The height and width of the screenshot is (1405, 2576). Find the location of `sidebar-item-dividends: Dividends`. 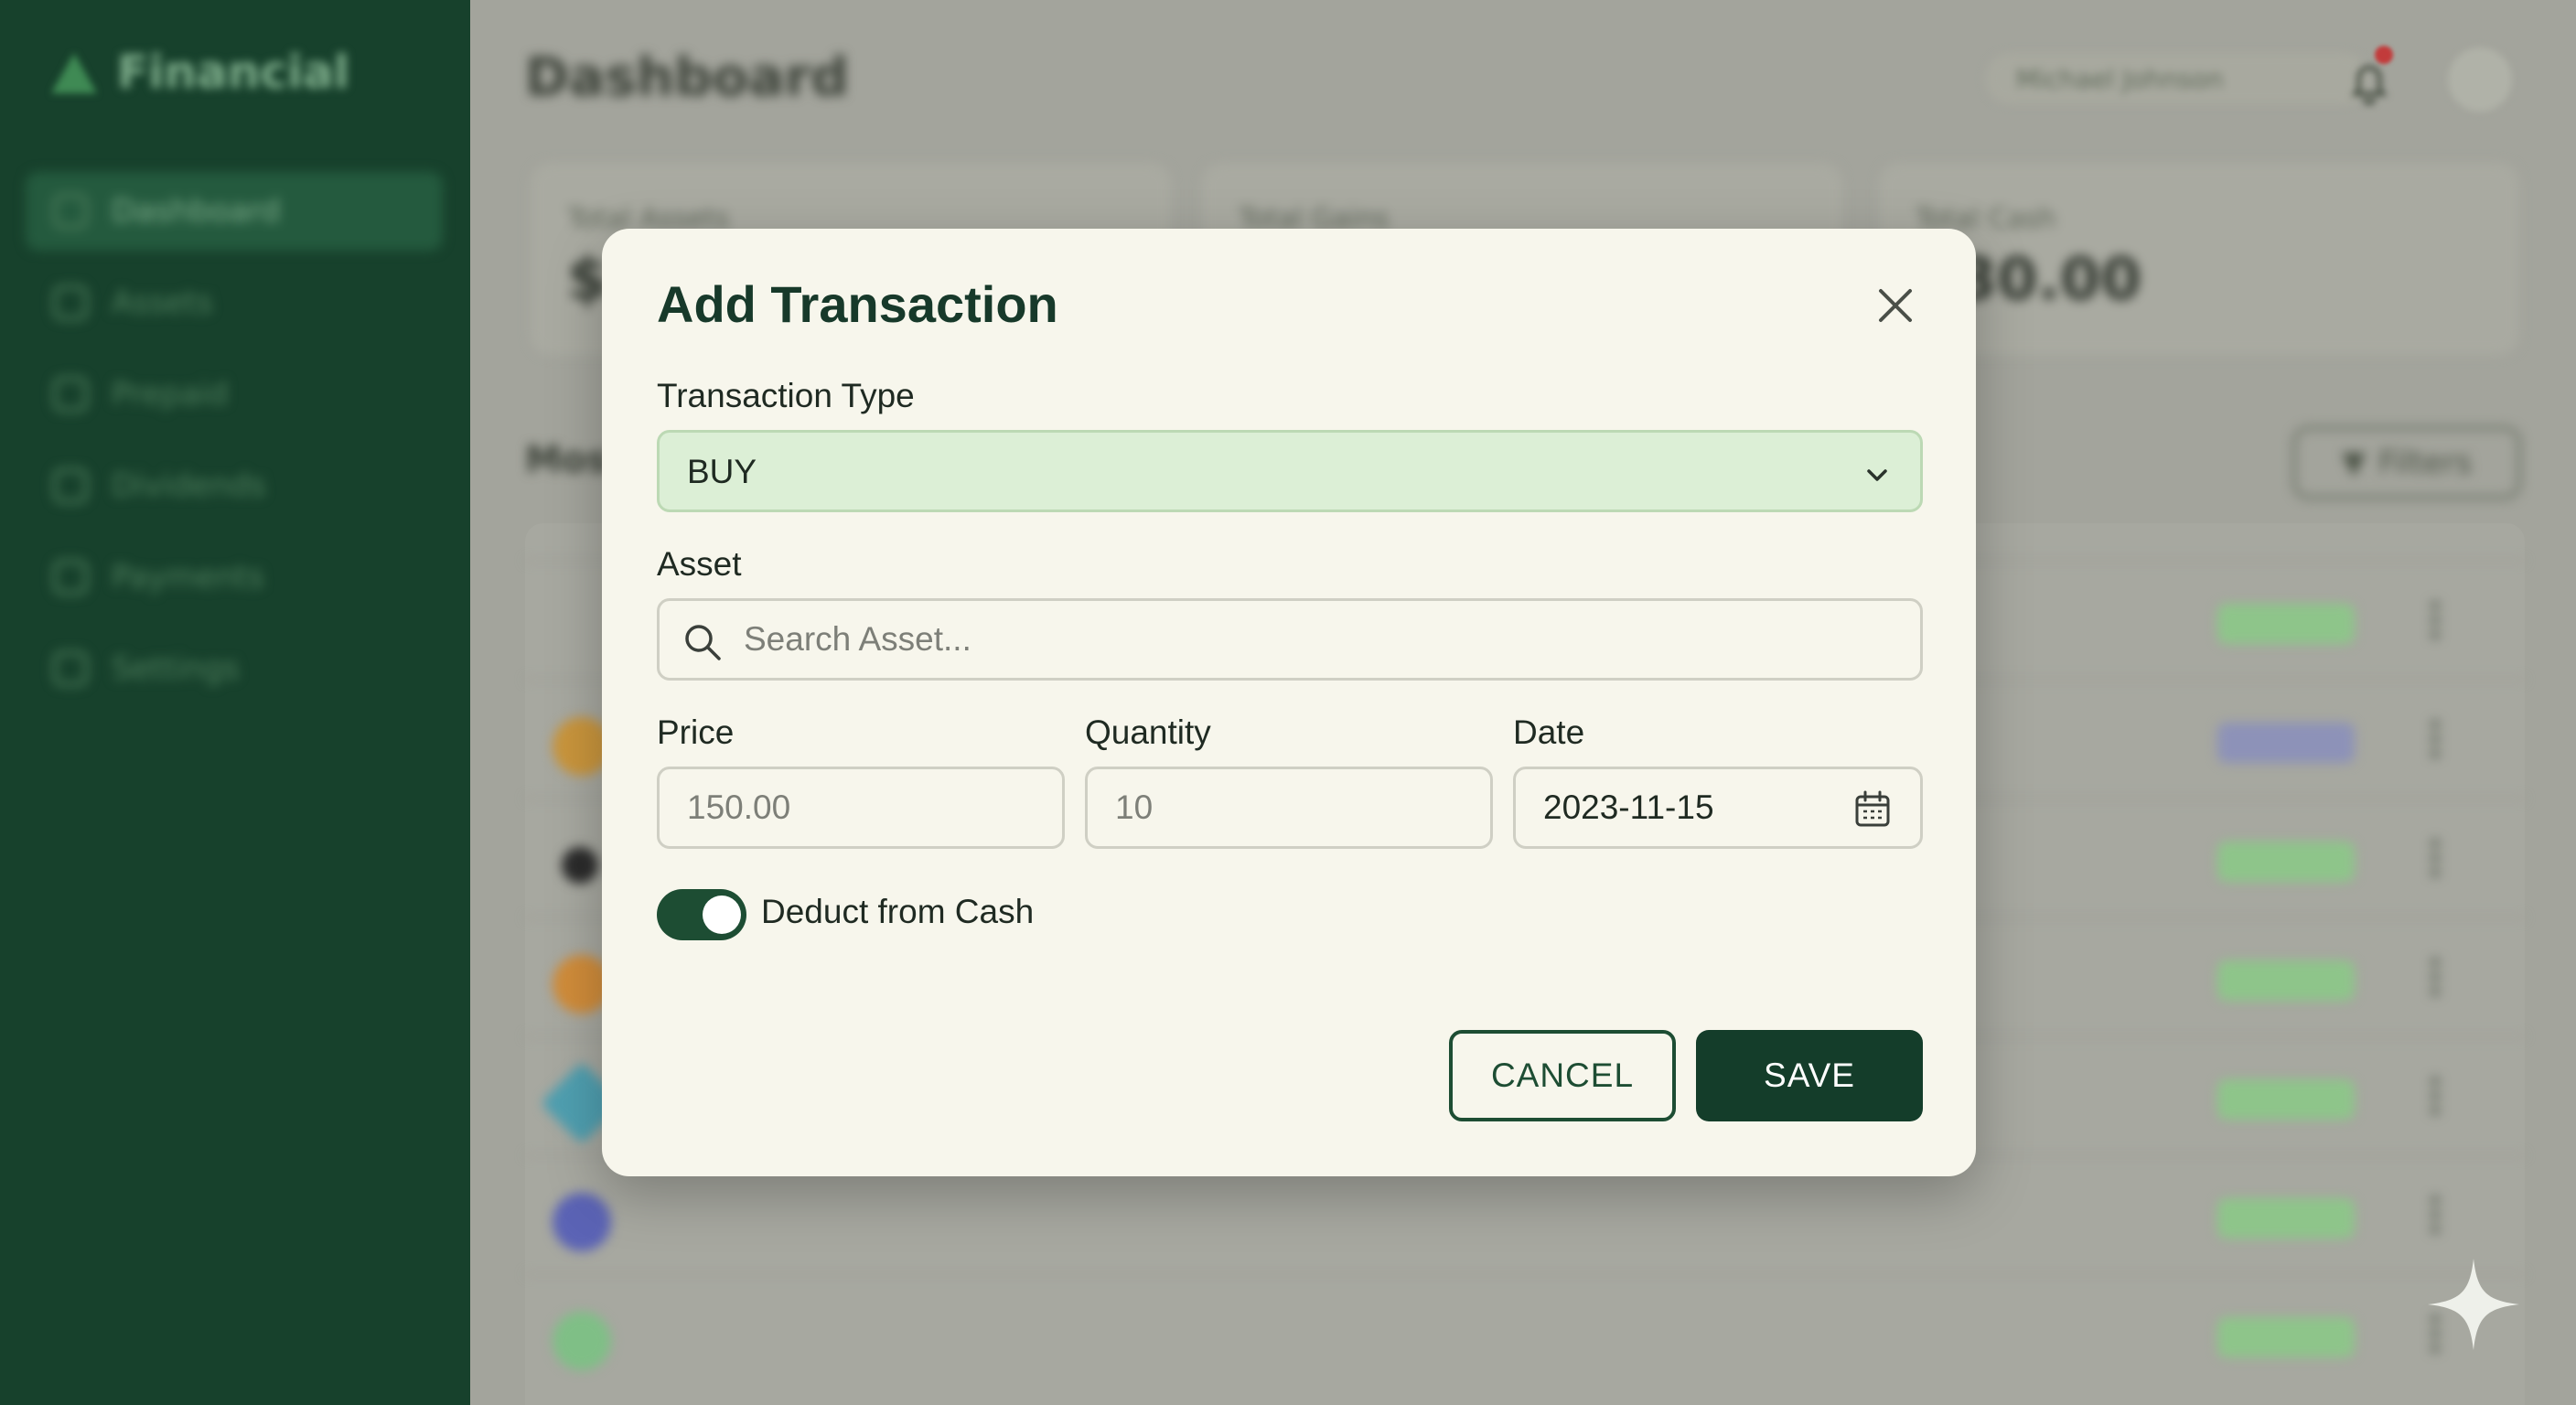

sidebar-item-dividends: Dividends is located at coordinates (235, 485).